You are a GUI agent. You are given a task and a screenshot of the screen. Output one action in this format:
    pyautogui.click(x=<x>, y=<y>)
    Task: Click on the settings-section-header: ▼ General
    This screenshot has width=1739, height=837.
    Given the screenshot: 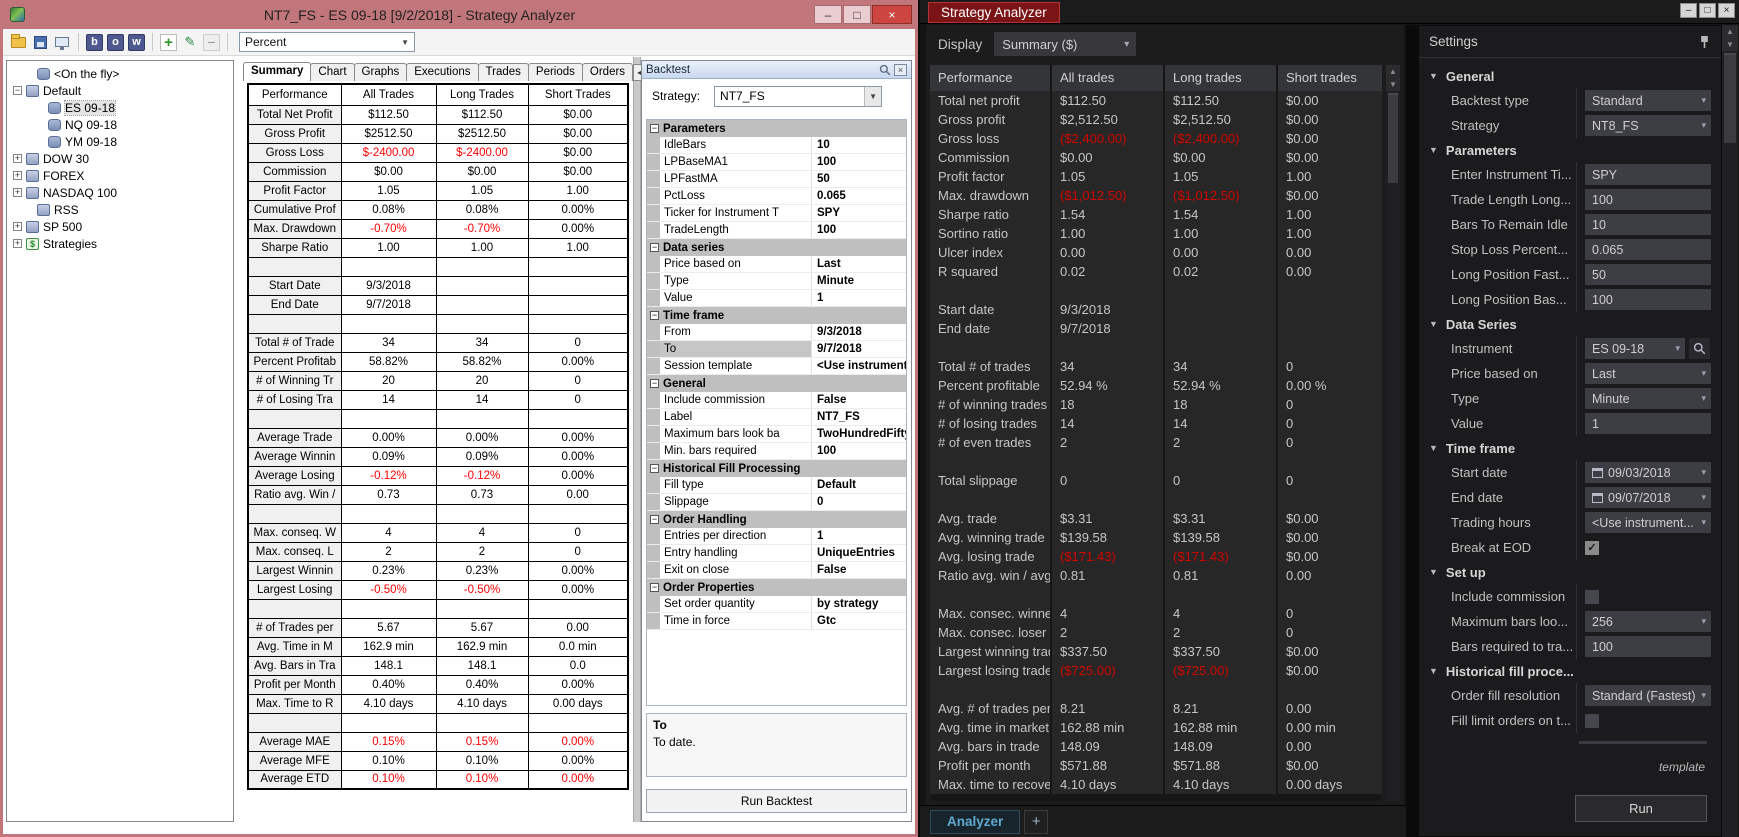 What is the action you would take?
    pyautogui.click(x=1570, y=76)
    